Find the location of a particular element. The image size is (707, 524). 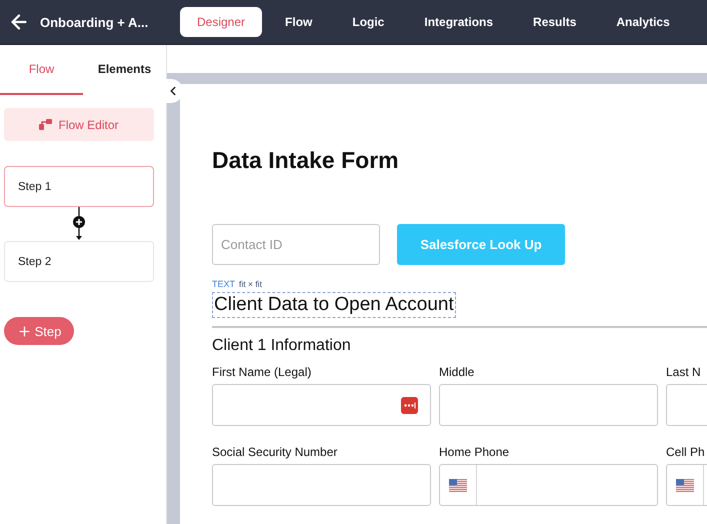

nav-tab: Logic is located at coordinates (368, 22).